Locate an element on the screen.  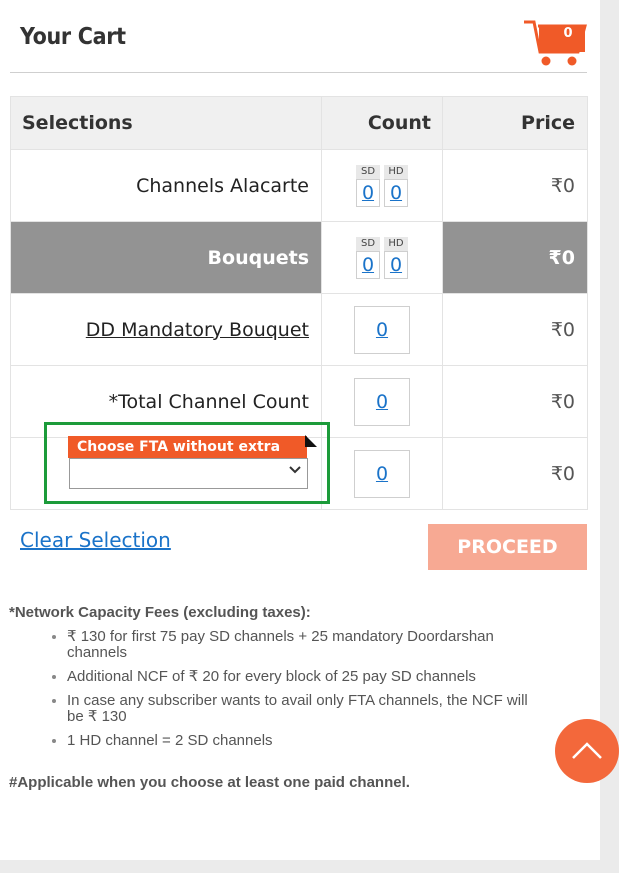
header-selections: Selections is located at coordinates (166, 123).